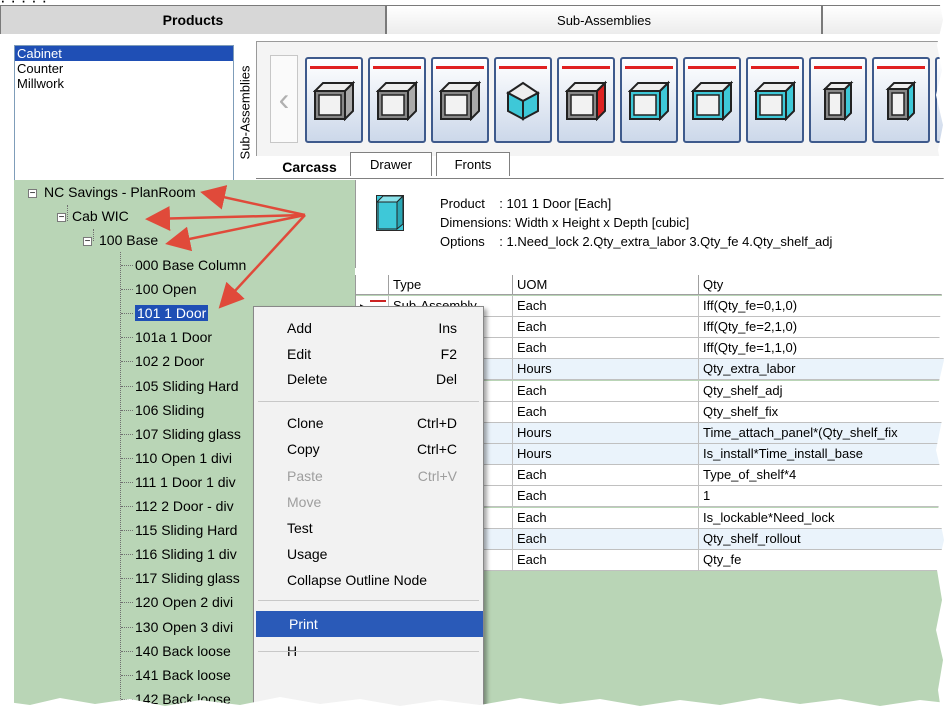 The height and width of the screenshot is (711, 947). I want to click on tree-item: 116 Sliding 1 div, so click(186, 554).